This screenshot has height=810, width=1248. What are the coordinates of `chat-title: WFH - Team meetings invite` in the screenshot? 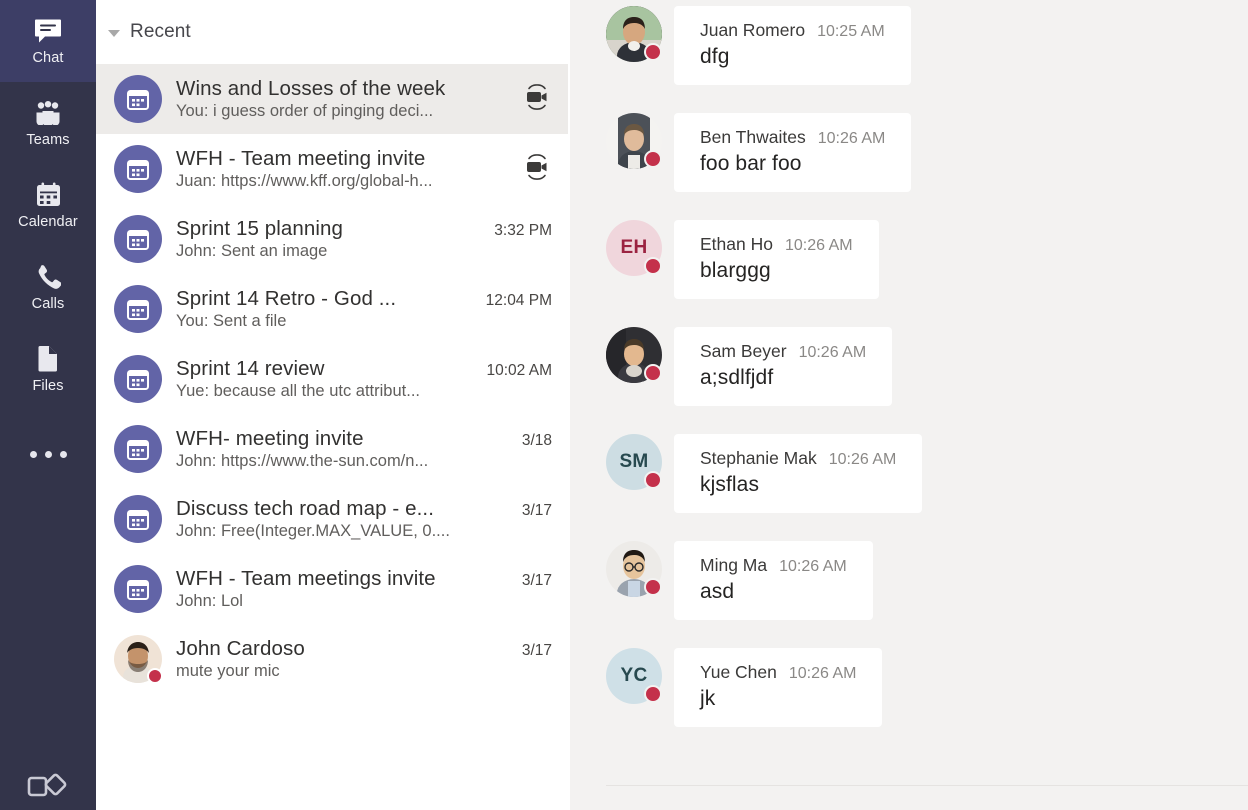 It's located at (306, 578).